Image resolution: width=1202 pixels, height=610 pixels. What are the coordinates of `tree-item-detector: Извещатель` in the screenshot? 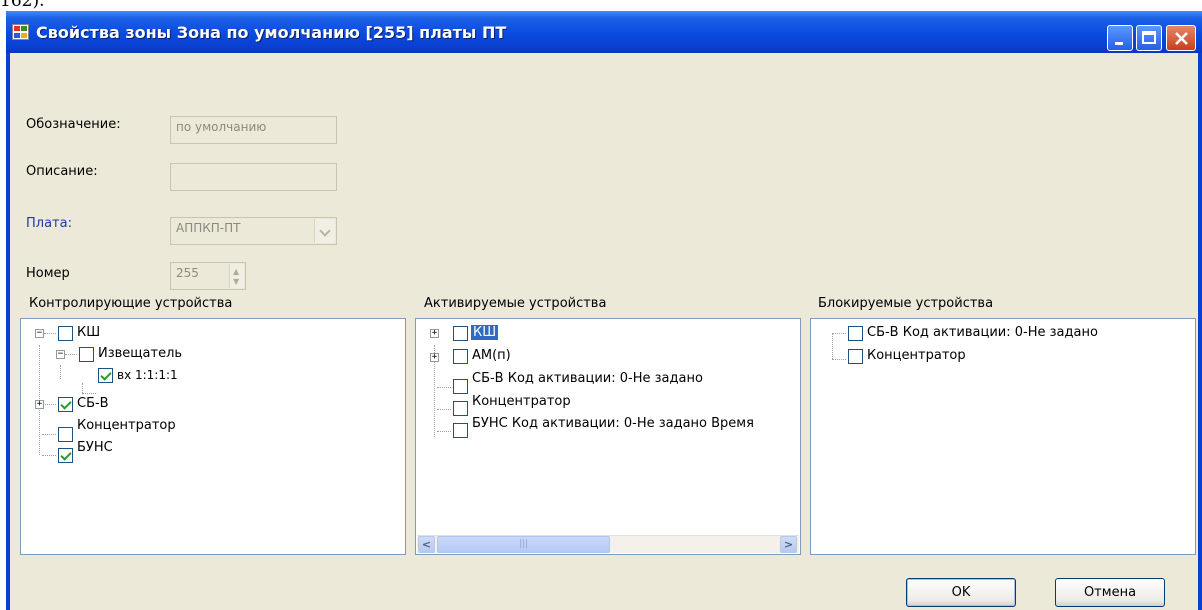 It's located at (140, 353).